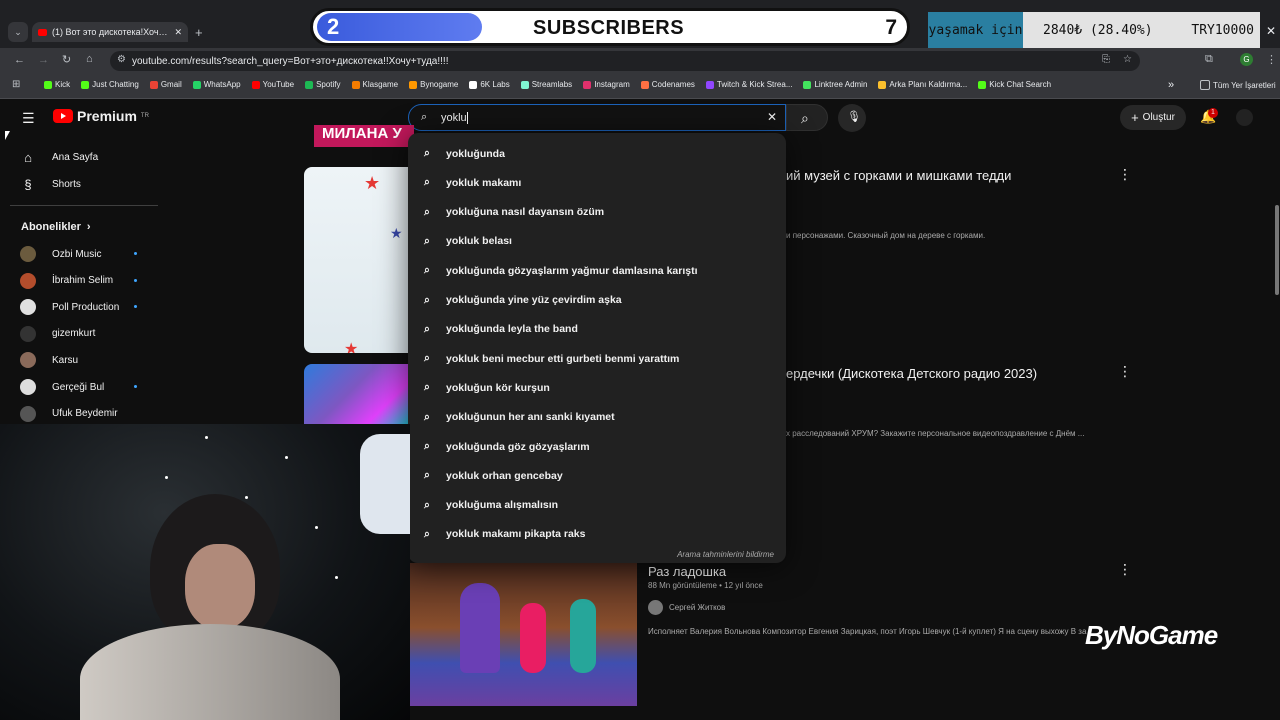  Describe the element at coordinates (272, 84) in the screenshot. I see `bookmark-item: YouTube` at that location.